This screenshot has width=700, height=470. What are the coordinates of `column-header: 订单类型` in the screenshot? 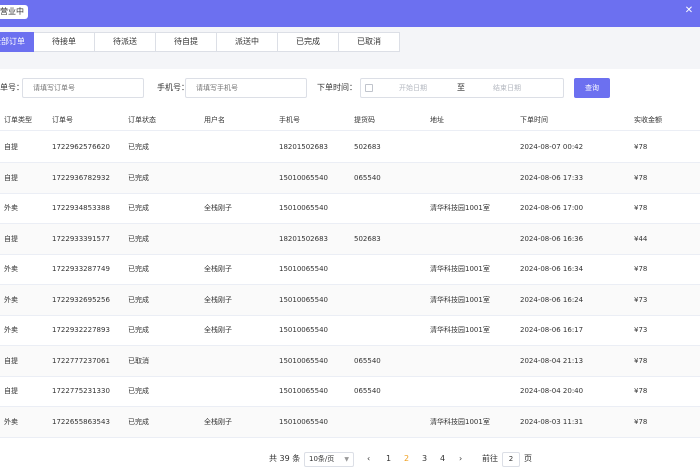 It's located at (18, 120).